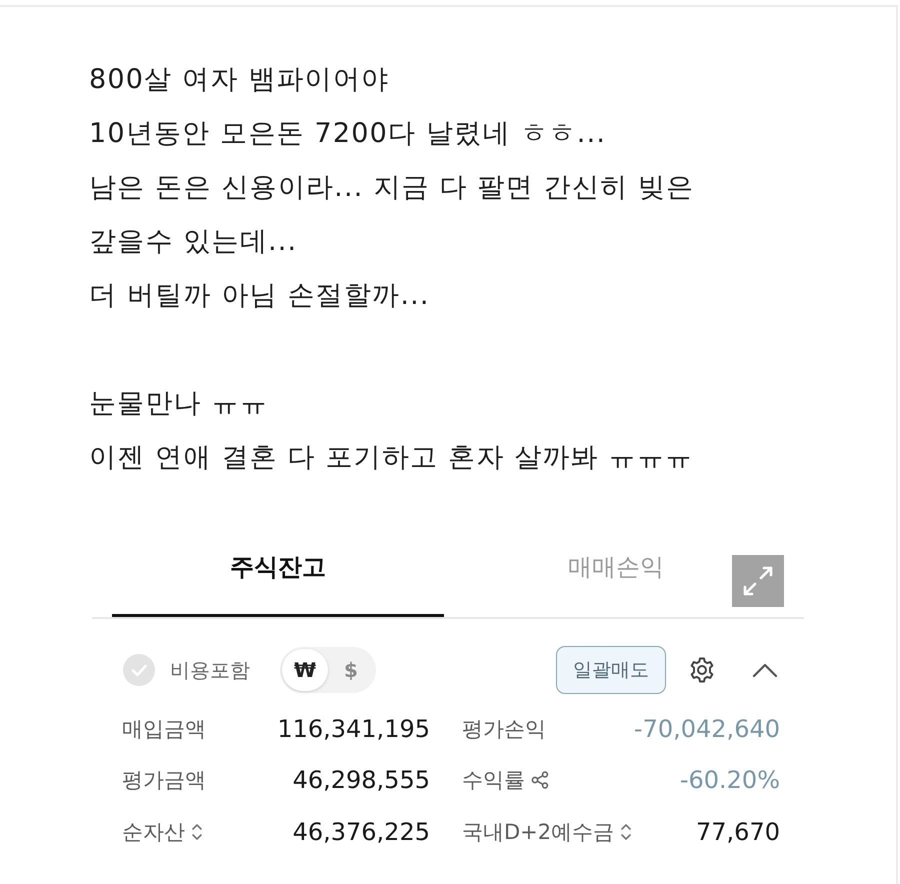  What do you see at coordinates (707, 728) in the screenshot?
I see `summary-value: -70,042,640` at bounding box center [707, 728].